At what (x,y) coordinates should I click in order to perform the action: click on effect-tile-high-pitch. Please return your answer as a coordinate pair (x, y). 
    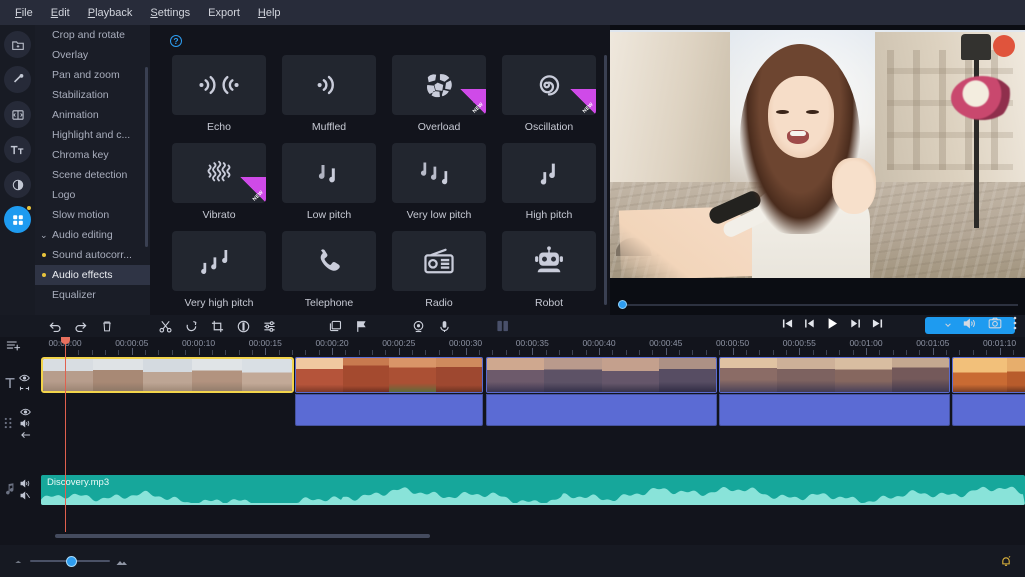
    Looking at the image, I should click on (549, 173).